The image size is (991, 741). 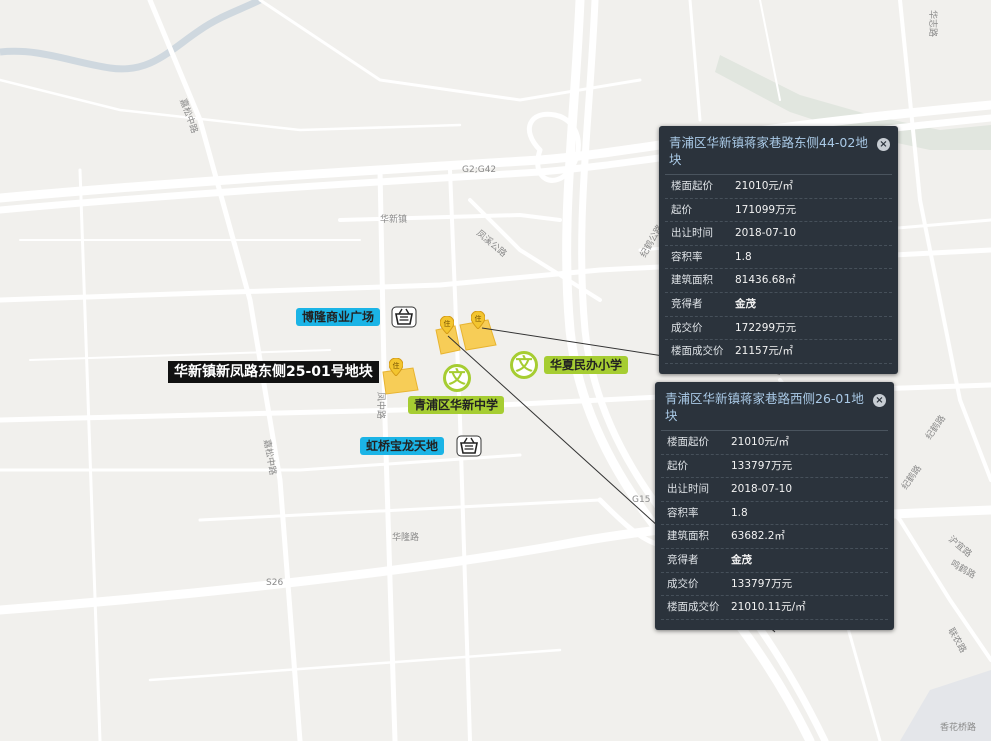 I want to click on poi-hongqiao-longfor-label: 虹桥宝龙天地, so click(x=402, y=446).